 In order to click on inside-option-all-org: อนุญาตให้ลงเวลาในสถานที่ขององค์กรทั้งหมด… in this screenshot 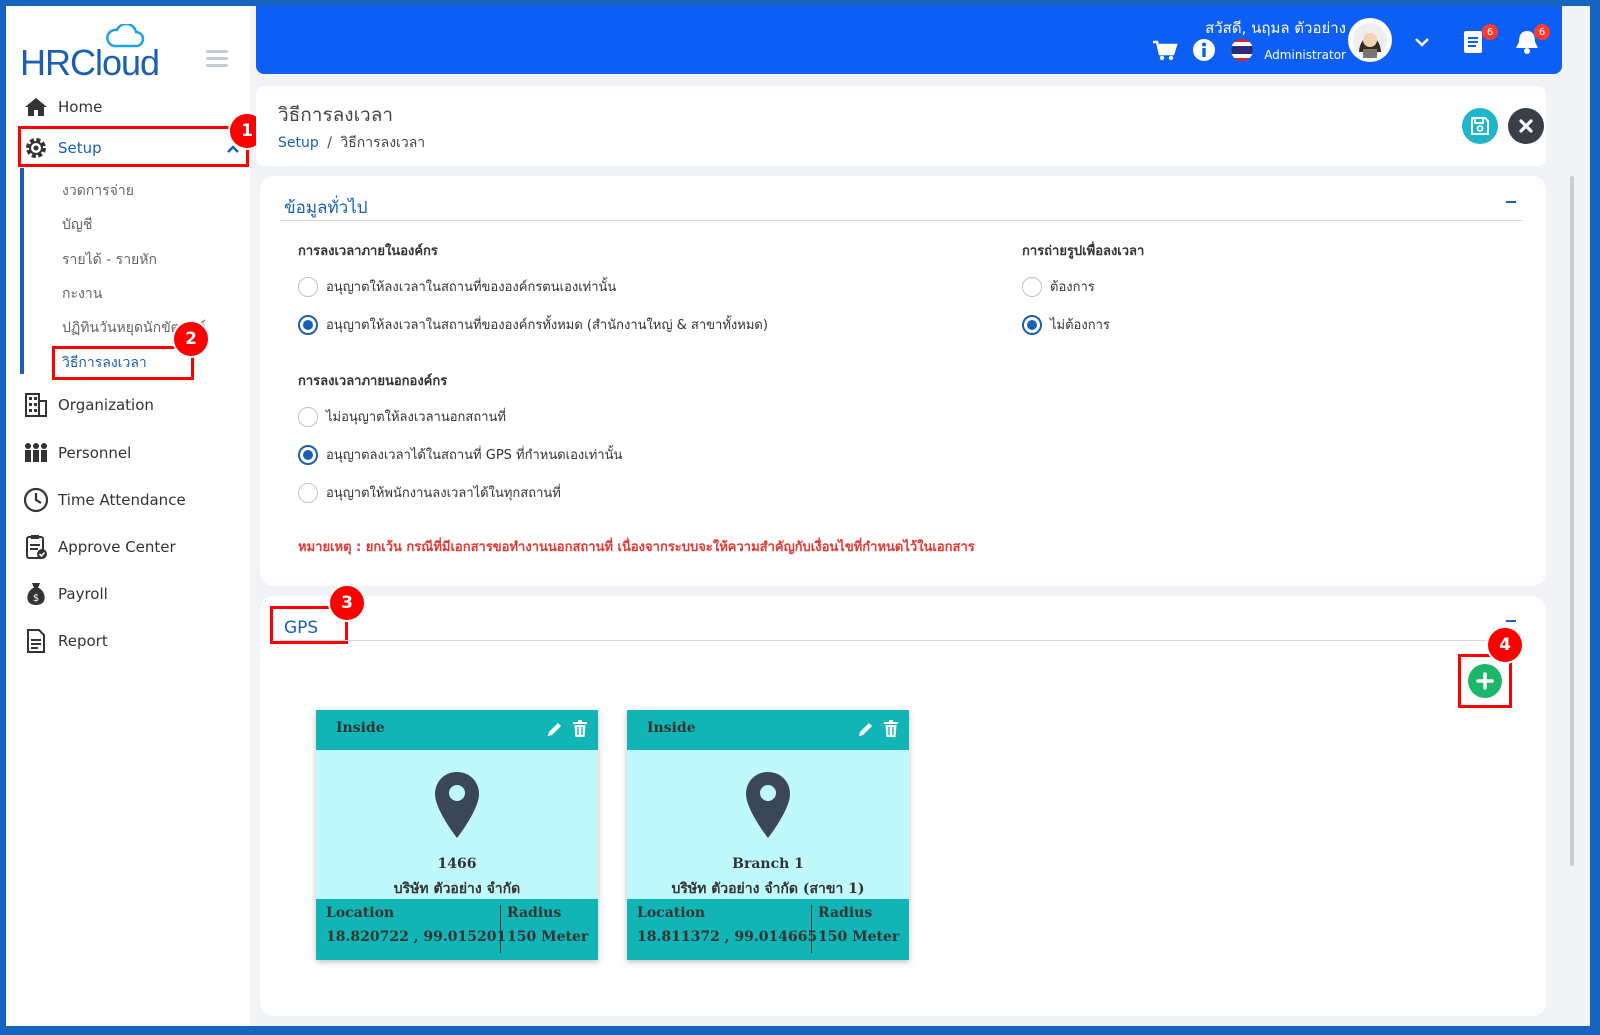, I will do `click(533, 324)`.